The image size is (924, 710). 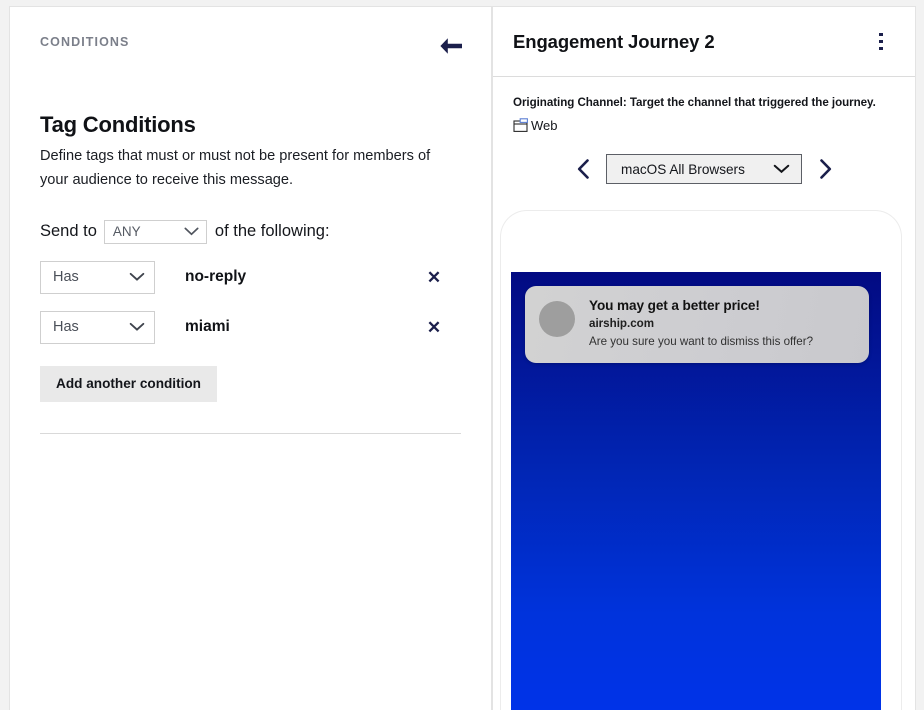 What do you see at coordinates (451, 46) in the screenshot?
I see `back-arrow-icon` at bounding box center [451, 46].